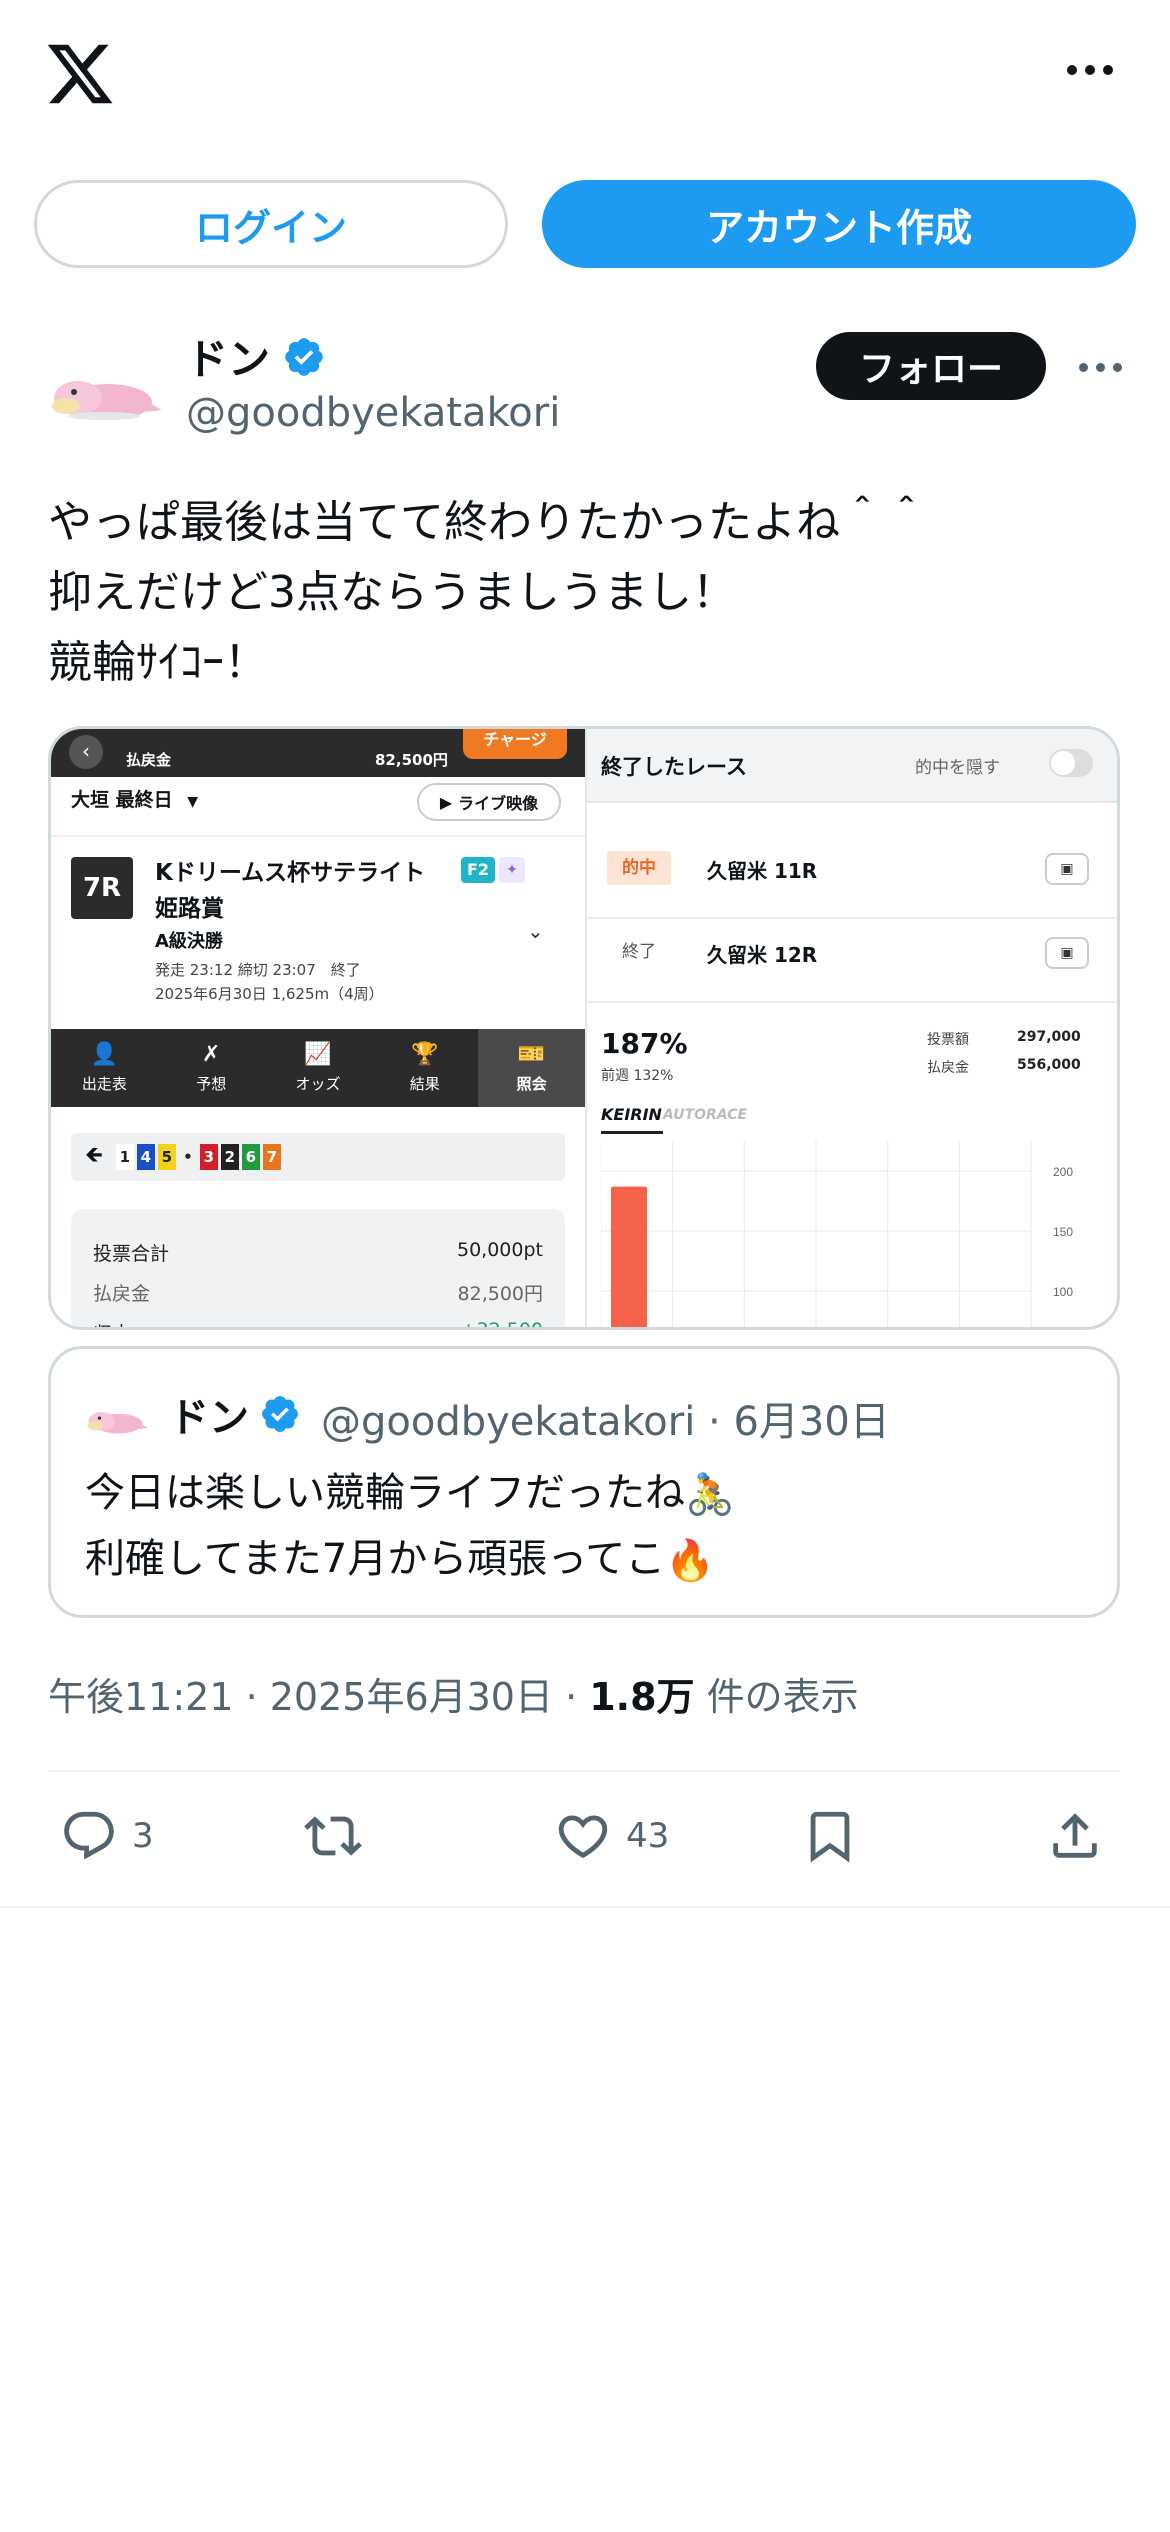  I want to click on payout-label: 払戻金, so click(948, 1068).